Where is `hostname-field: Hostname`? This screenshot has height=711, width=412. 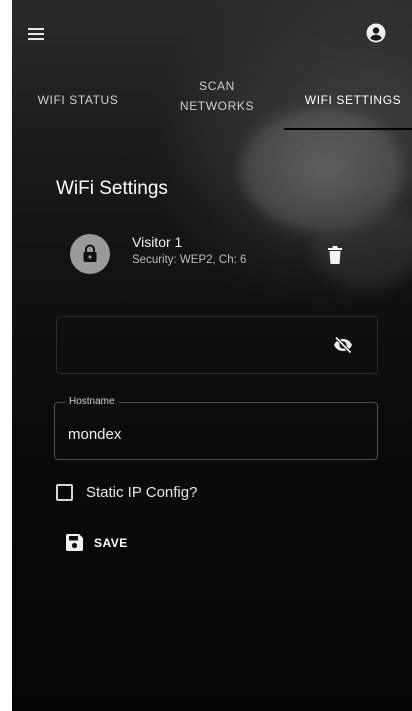
hostname-field: Hostname is located at coordinates (216, 428).